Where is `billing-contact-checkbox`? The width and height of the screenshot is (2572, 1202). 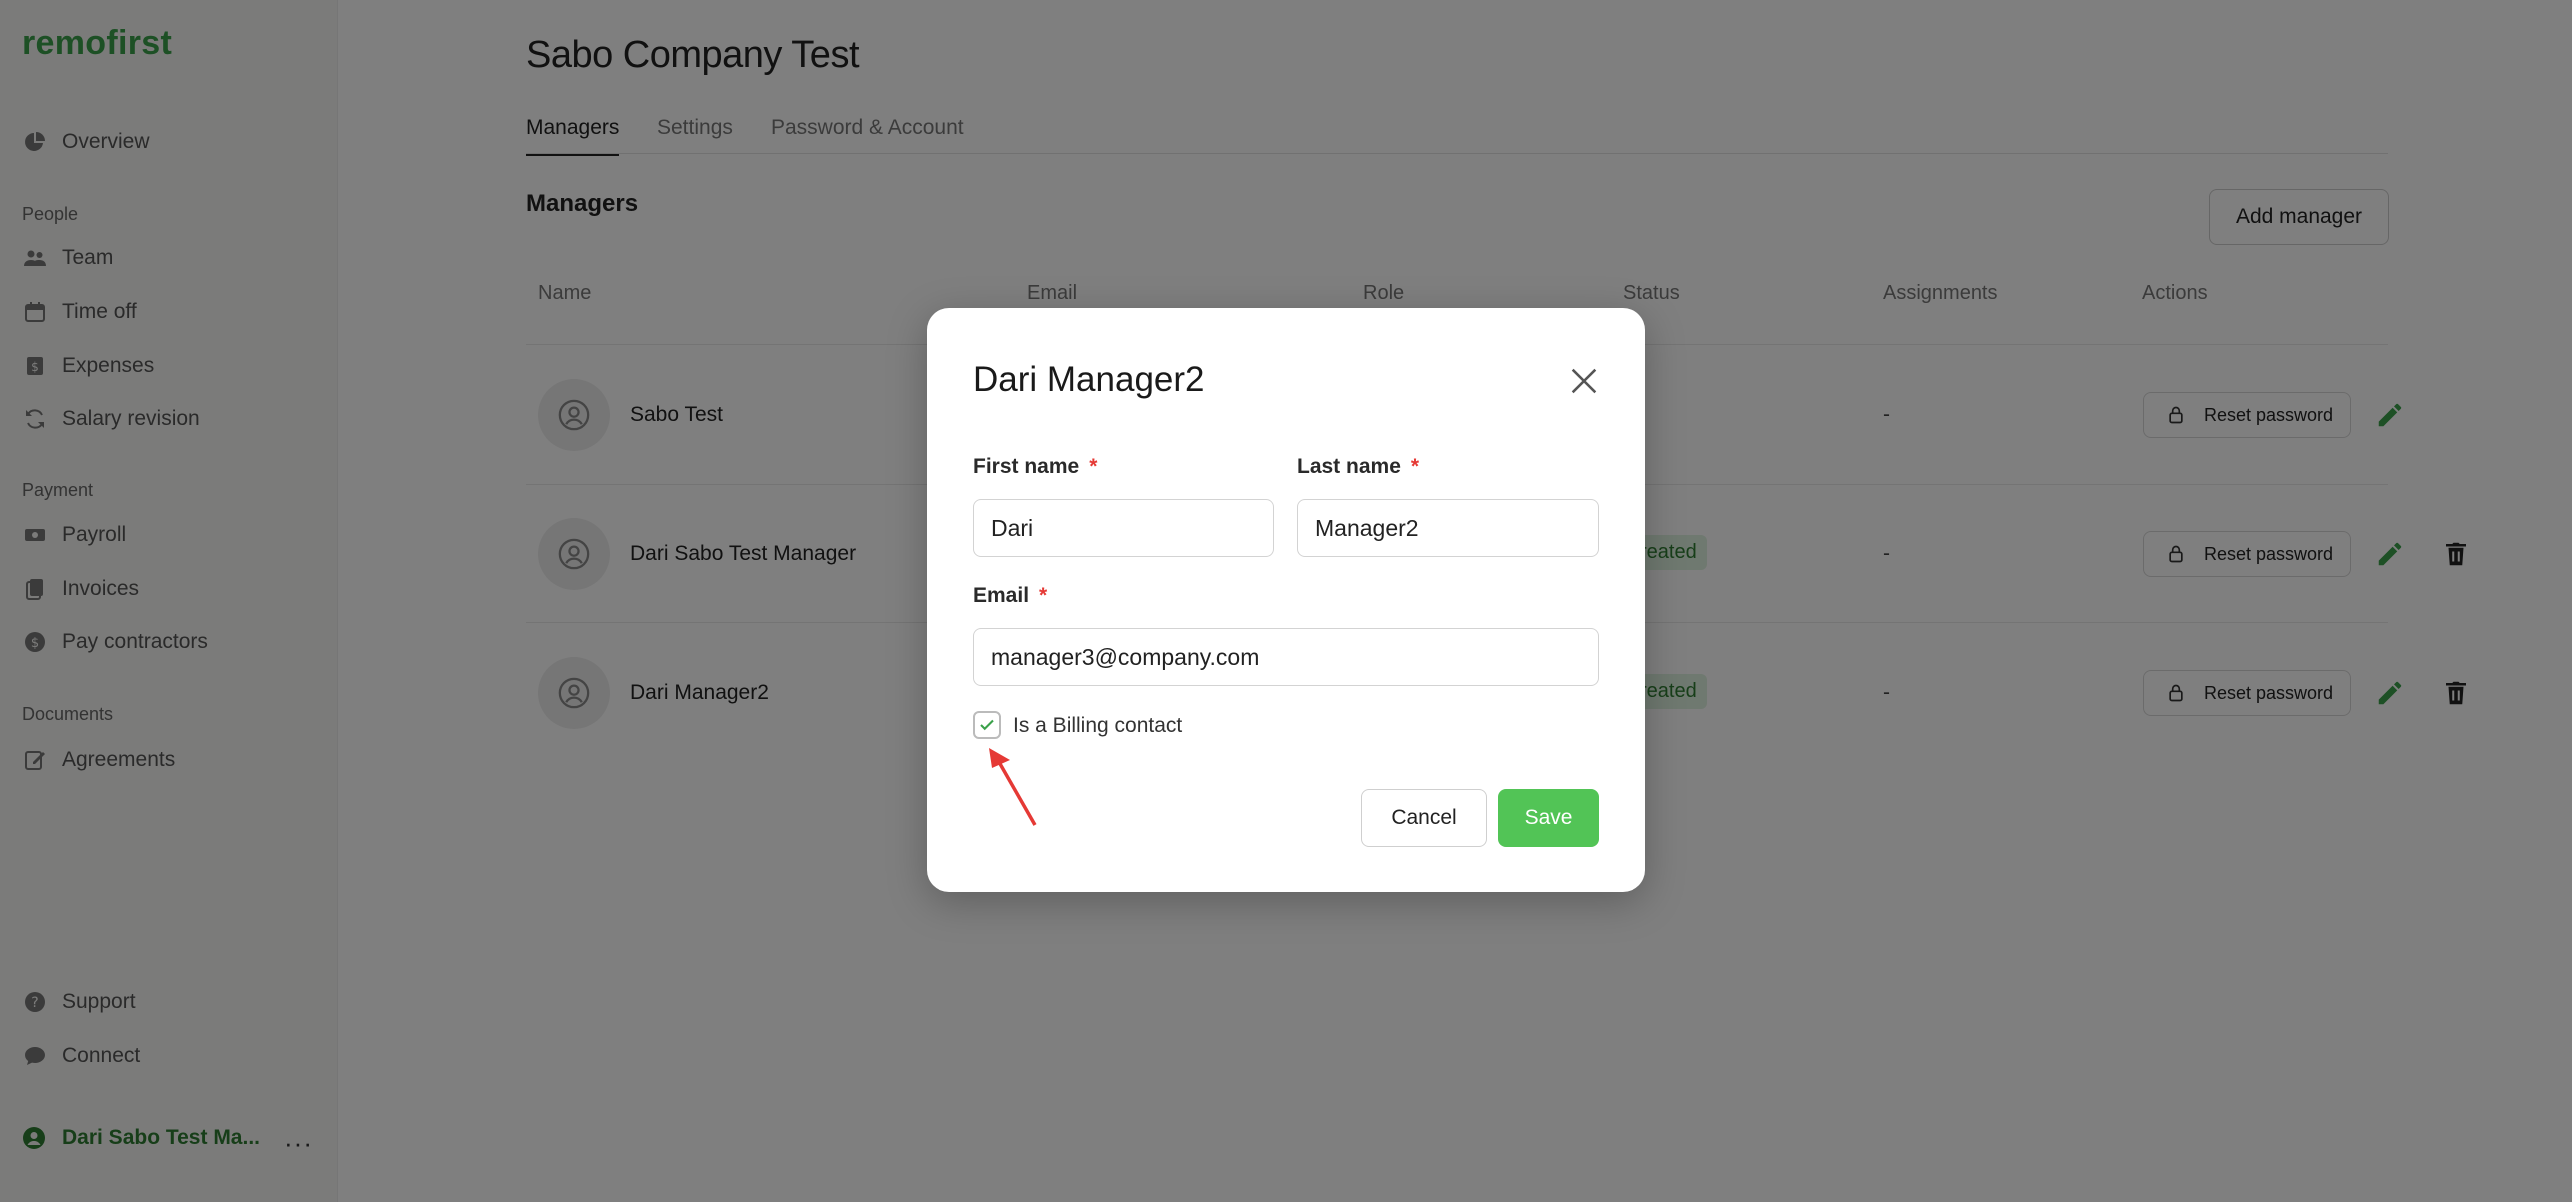
billing-contact-checkbox is located at coordinates (987, 725).